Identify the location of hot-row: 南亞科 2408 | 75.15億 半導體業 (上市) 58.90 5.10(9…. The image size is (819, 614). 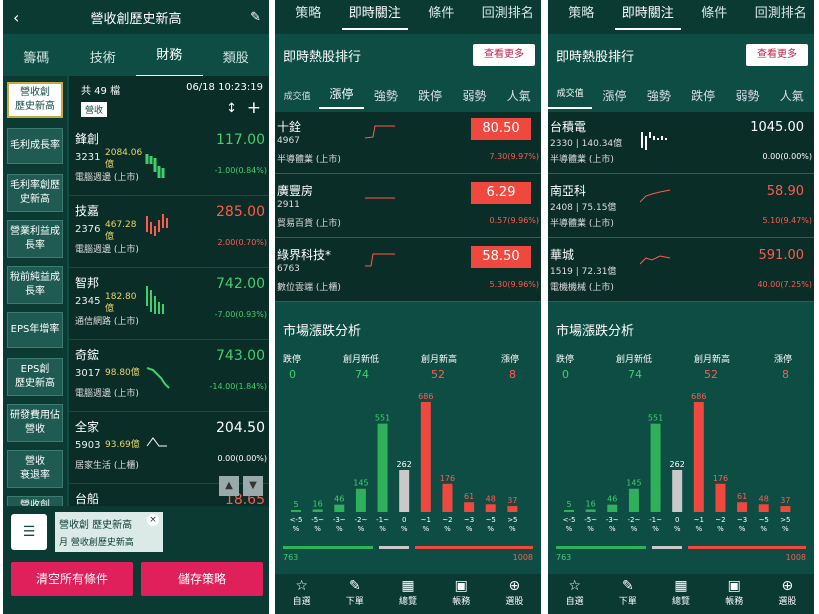
(681, 207).